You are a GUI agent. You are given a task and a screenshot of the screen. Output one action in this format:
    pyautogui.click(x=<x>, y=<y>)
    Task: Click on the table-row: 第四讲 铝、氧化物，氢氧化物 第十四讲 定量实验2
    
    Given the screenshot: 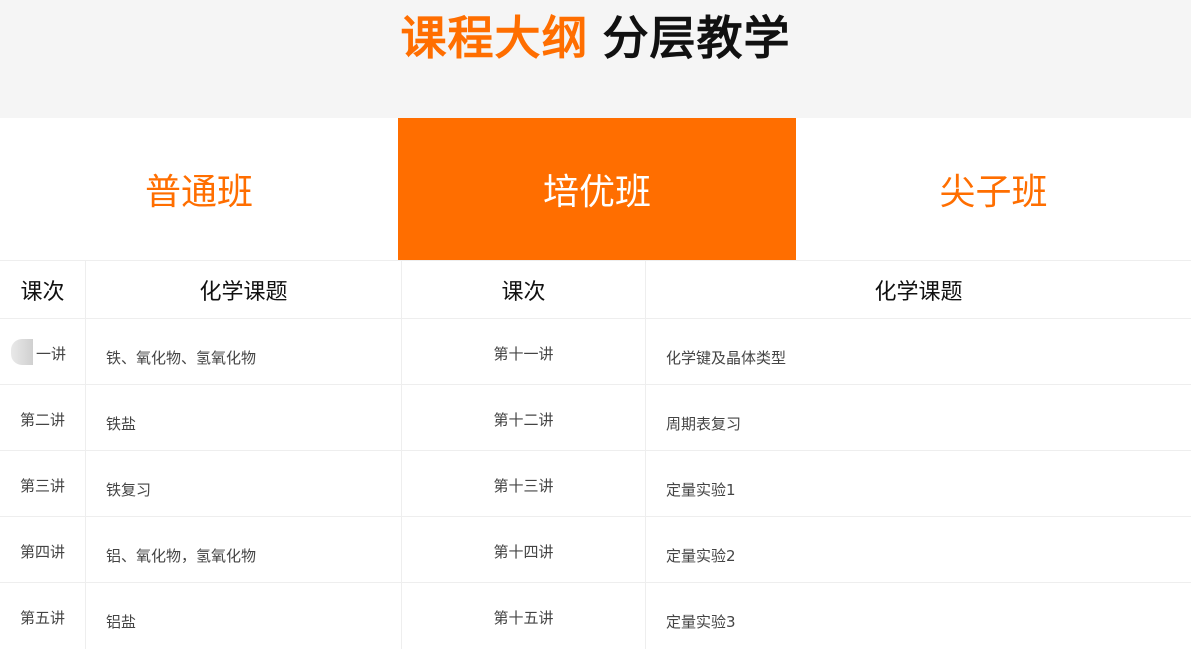 What is the action you would take?
    pyautogui.click(x=595, y=550)
    